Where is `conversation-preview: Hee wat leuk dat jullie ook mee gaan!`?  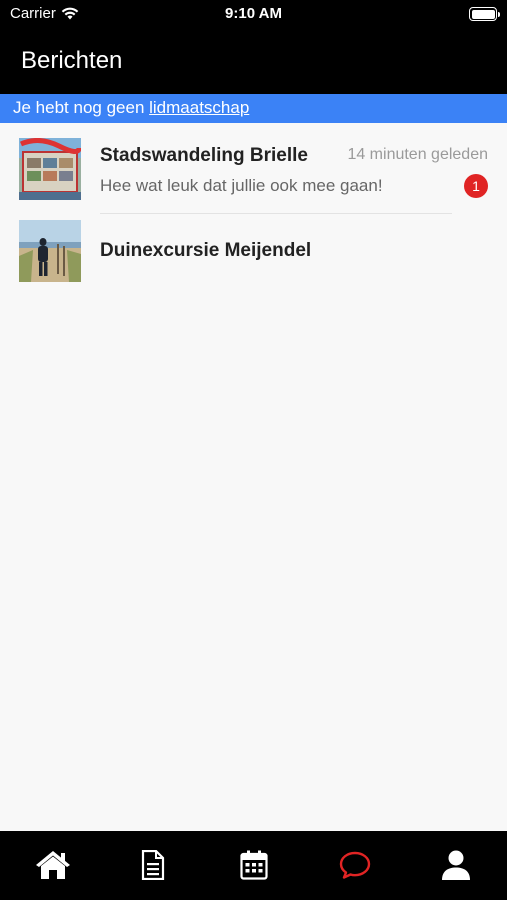
conversation-preview: Hee wat leuk dat jullie ook mee gaan! is located at coordinates (241, 185).